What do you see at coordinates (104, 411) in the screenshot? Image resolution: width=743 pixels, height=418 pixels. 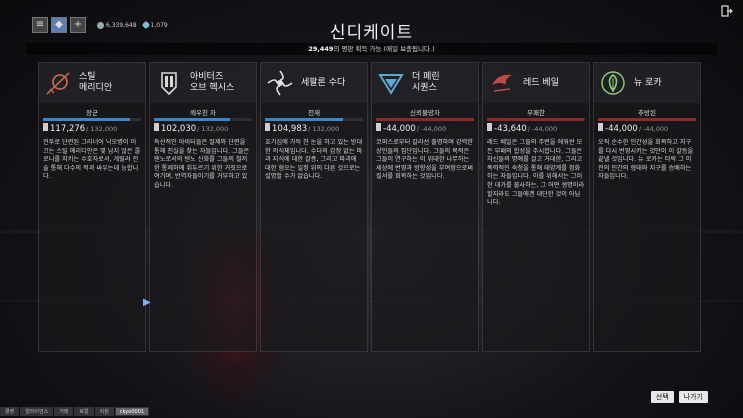 I see `chat-tab-support: 지원` at bounding box center [104, 411].